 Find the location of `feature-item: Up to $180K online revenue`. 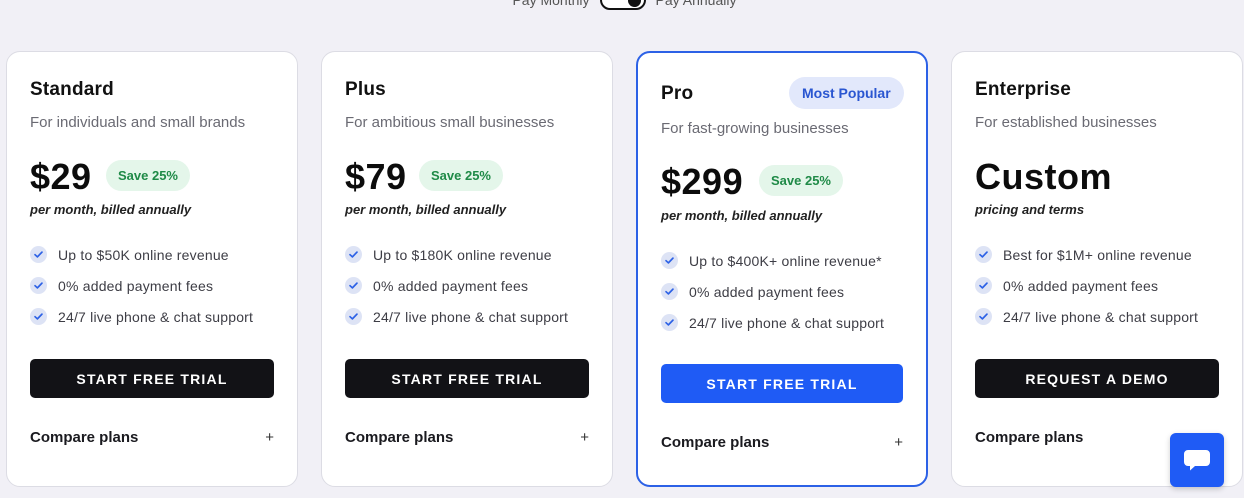

feature-item: Up to $180K online revenue is located at coordinates (456, 254).